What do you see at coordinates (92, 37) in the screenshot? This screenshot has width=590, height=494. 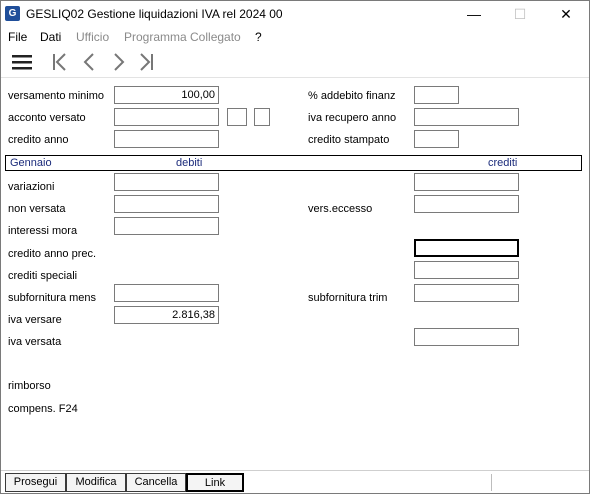 I see `menu-ufficio: Ufficio` at bounding box center [92, 37].